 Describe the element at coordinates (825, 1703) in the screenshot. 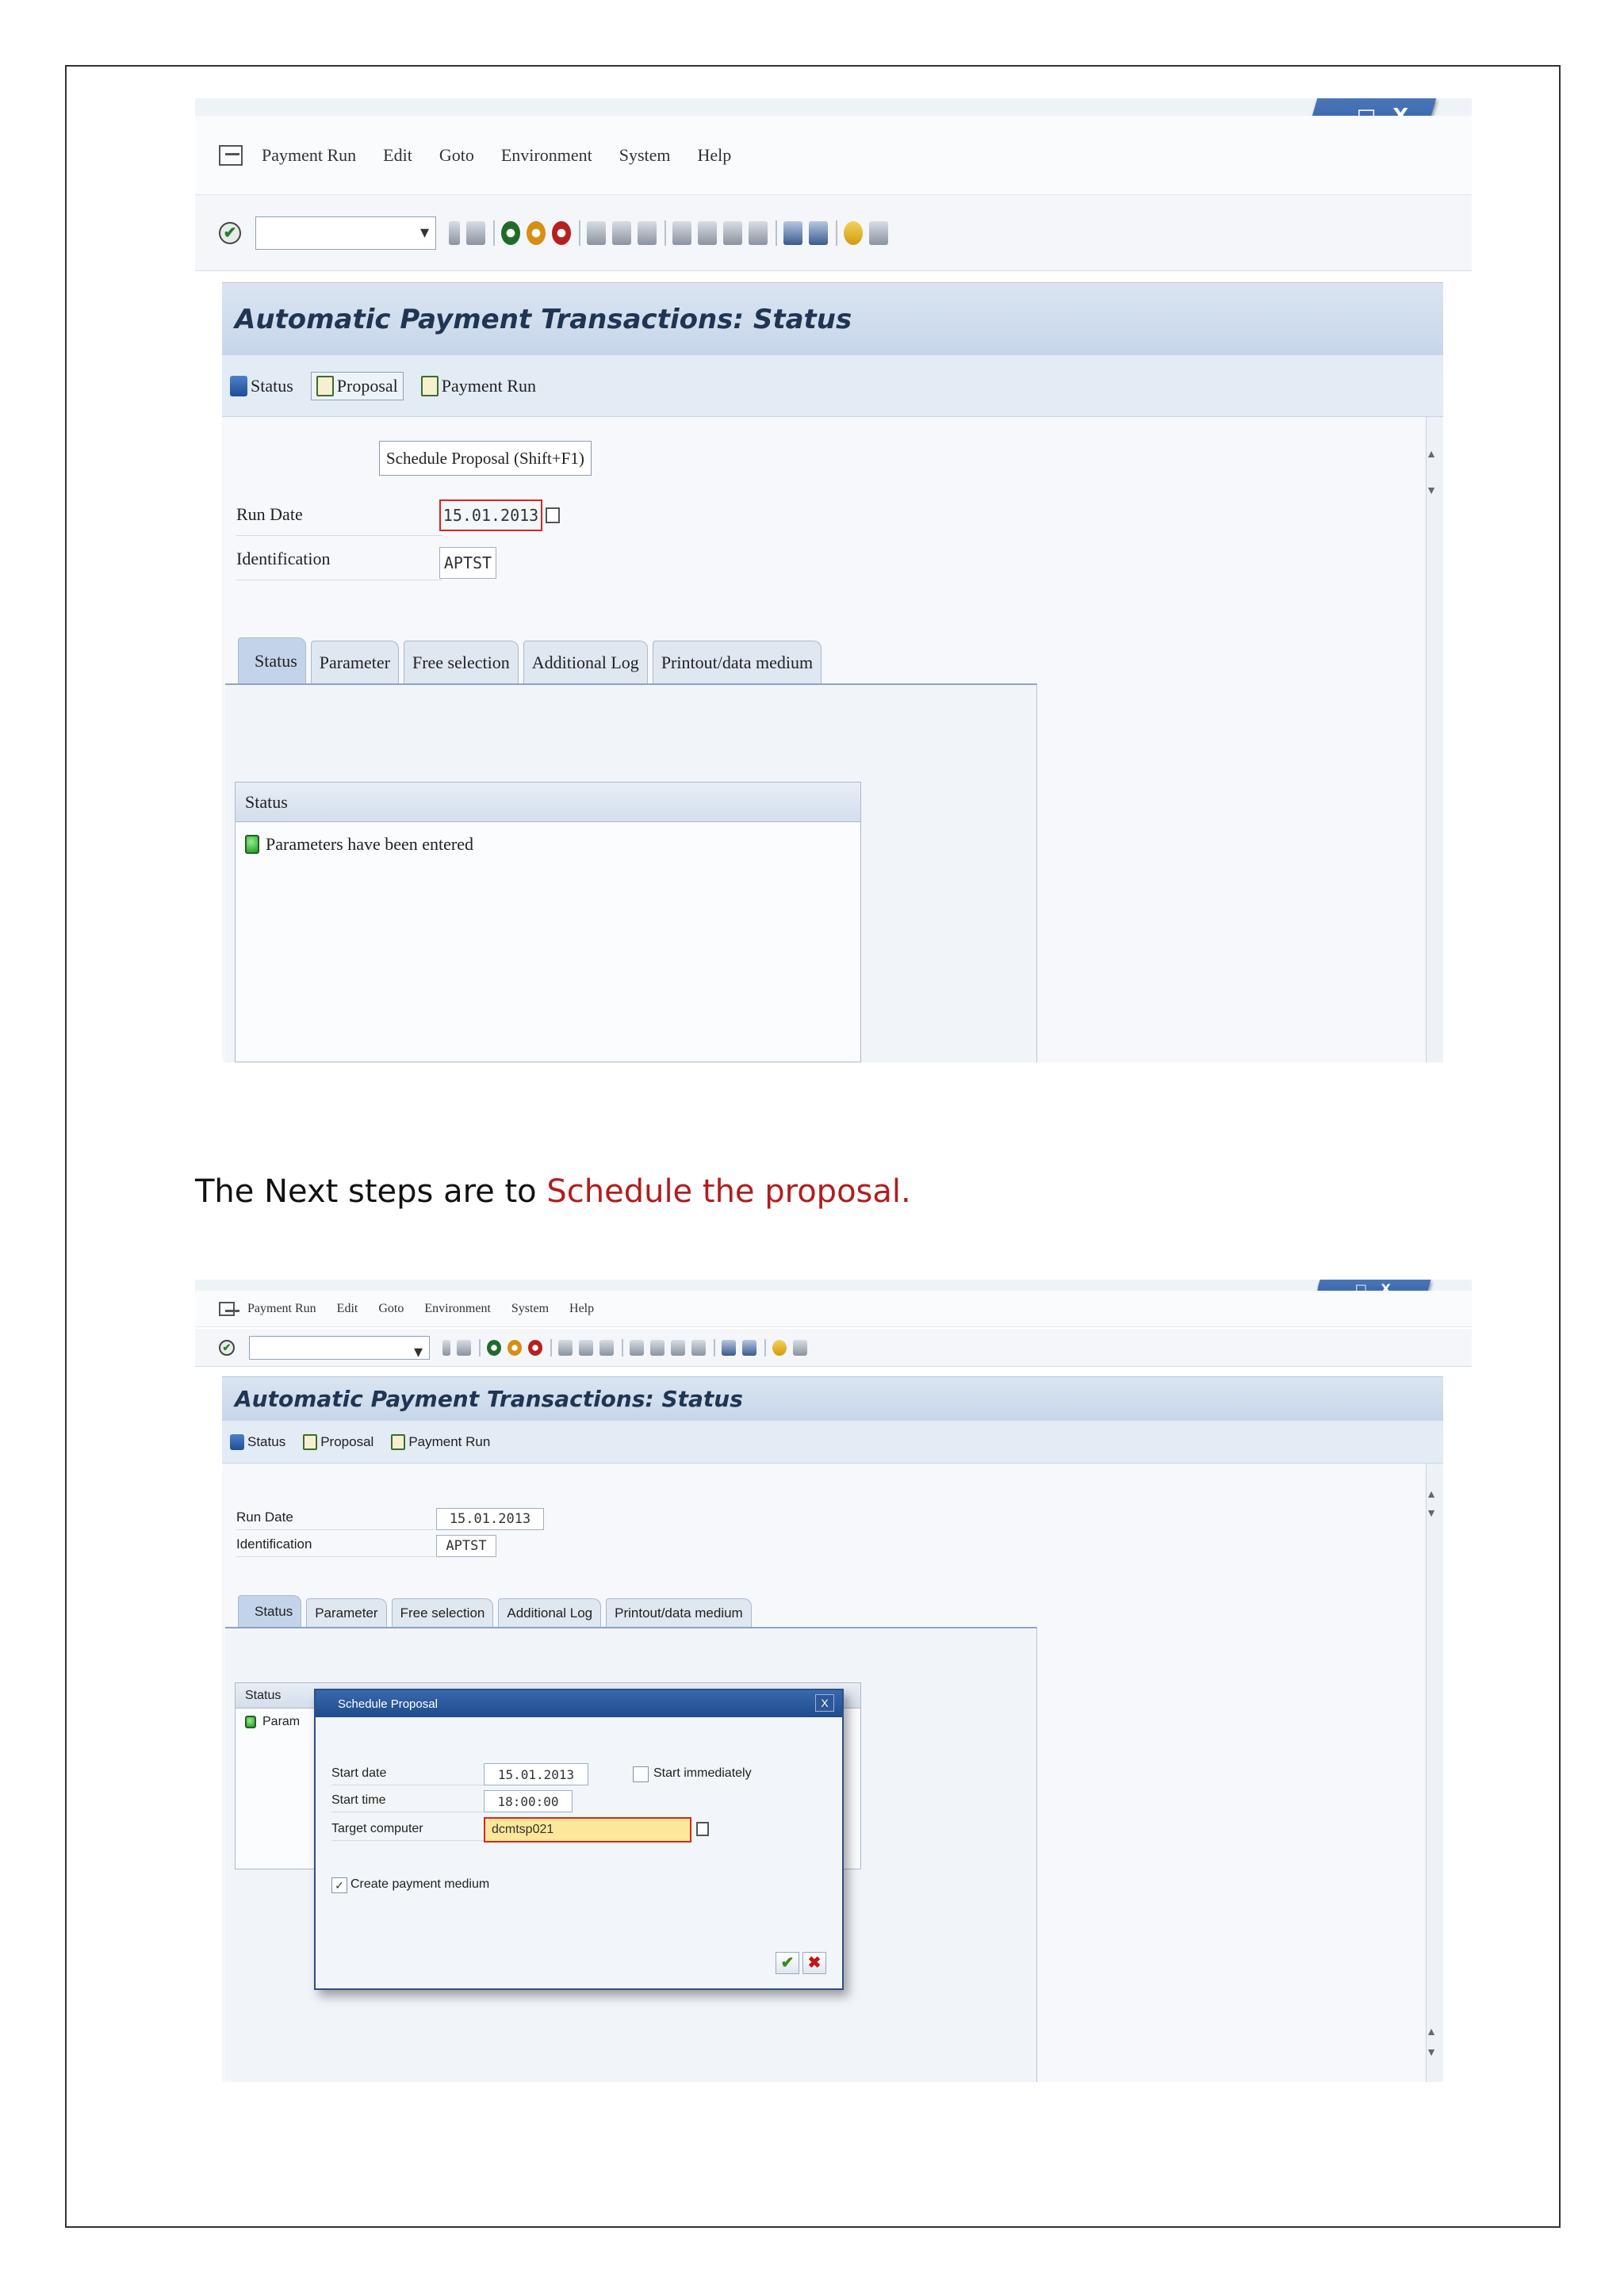

I see `dialog-close-icon: X` at that location.